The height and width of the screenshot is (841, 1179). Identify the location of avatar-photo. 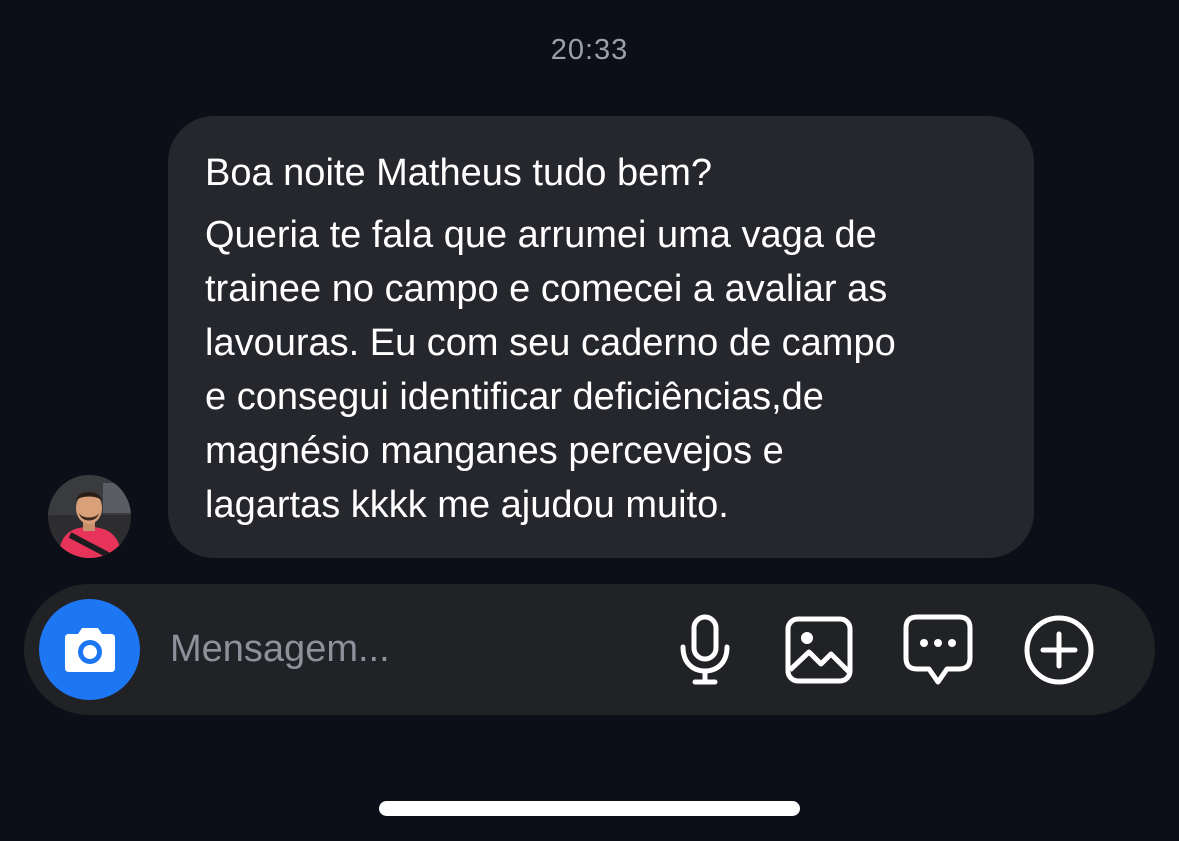
(89, 516).